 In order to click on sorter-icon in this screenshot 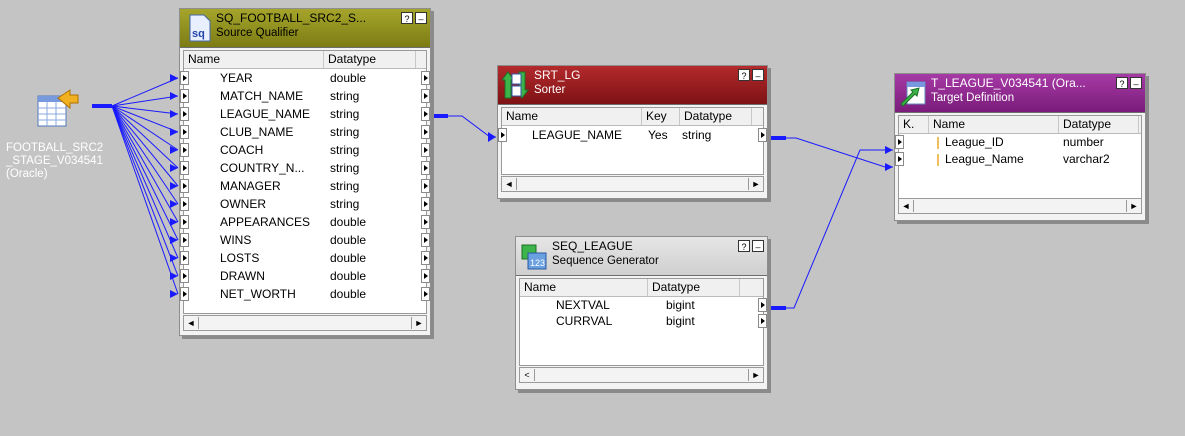, I will do `click(515, 85)`.